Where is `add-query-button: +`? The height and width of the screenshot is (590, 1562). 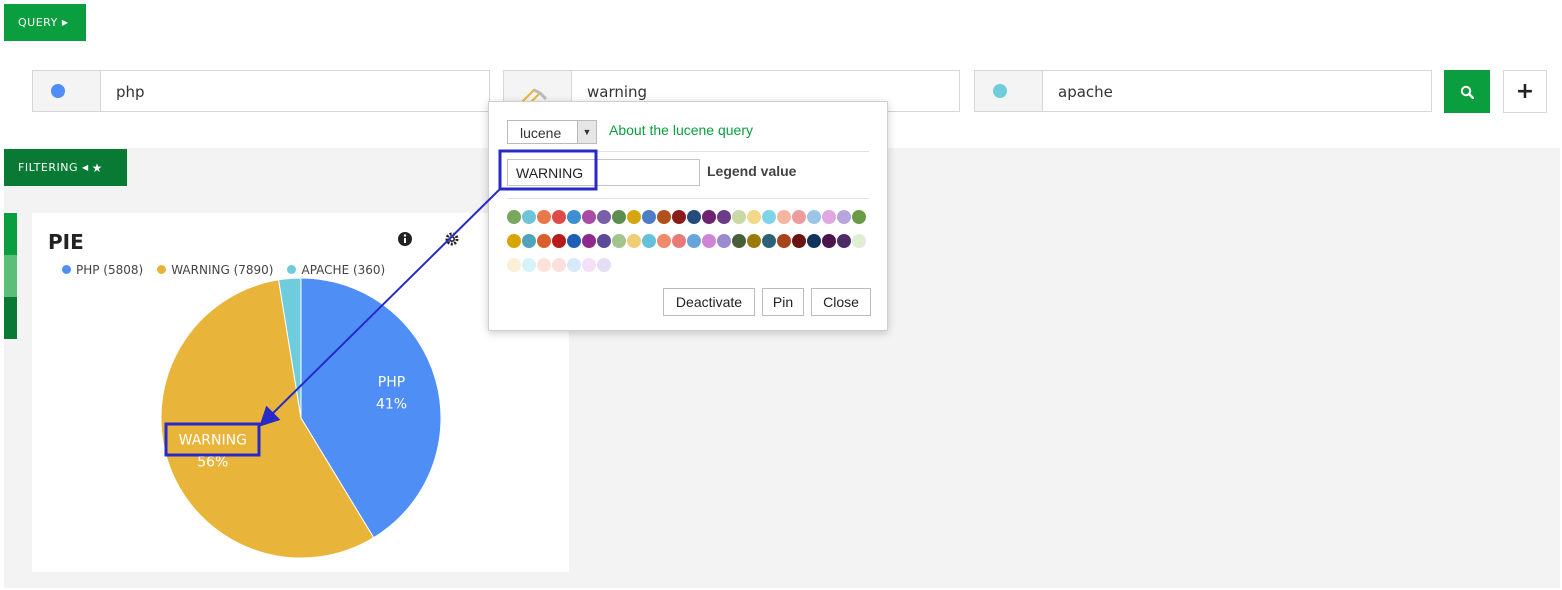
add-query-button: + is located at coordinates (1525, 91).